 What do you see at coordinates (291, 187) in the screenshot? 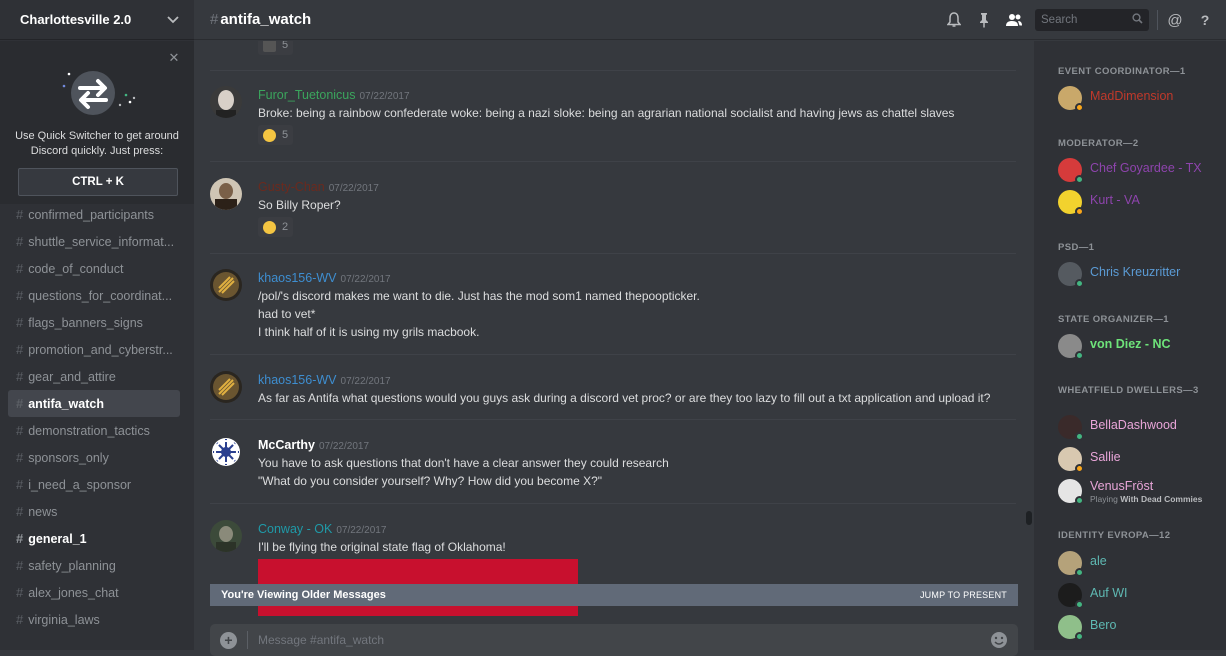
I see `message-author: Gusty-Chan` at bounding box center [291, 187].